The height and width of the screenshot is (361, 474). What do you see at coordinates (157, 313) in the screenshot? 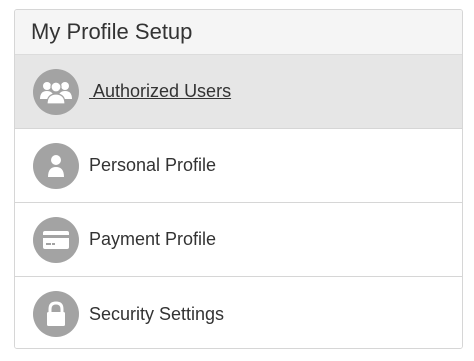
I see `menu-label-security-settings: Security Settings` at bounding box center [157, 313].